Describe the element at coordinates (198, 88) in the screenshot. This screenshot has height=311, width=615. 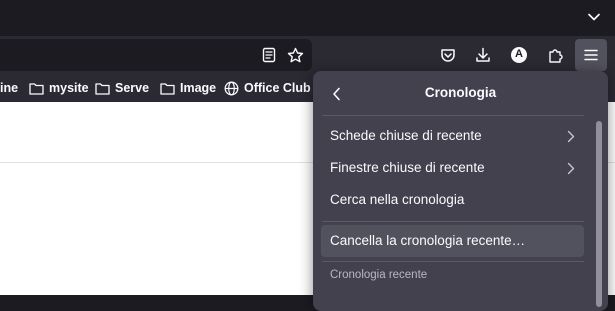
I see `bookmark-label: Image` at that location.